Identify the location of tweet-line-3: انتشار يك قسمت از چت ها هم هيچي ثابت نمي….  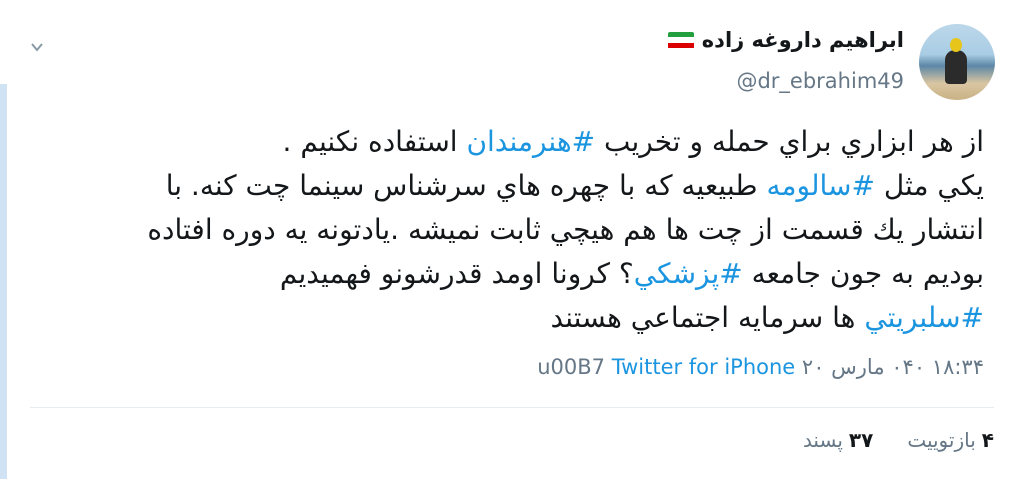
(565, 229).